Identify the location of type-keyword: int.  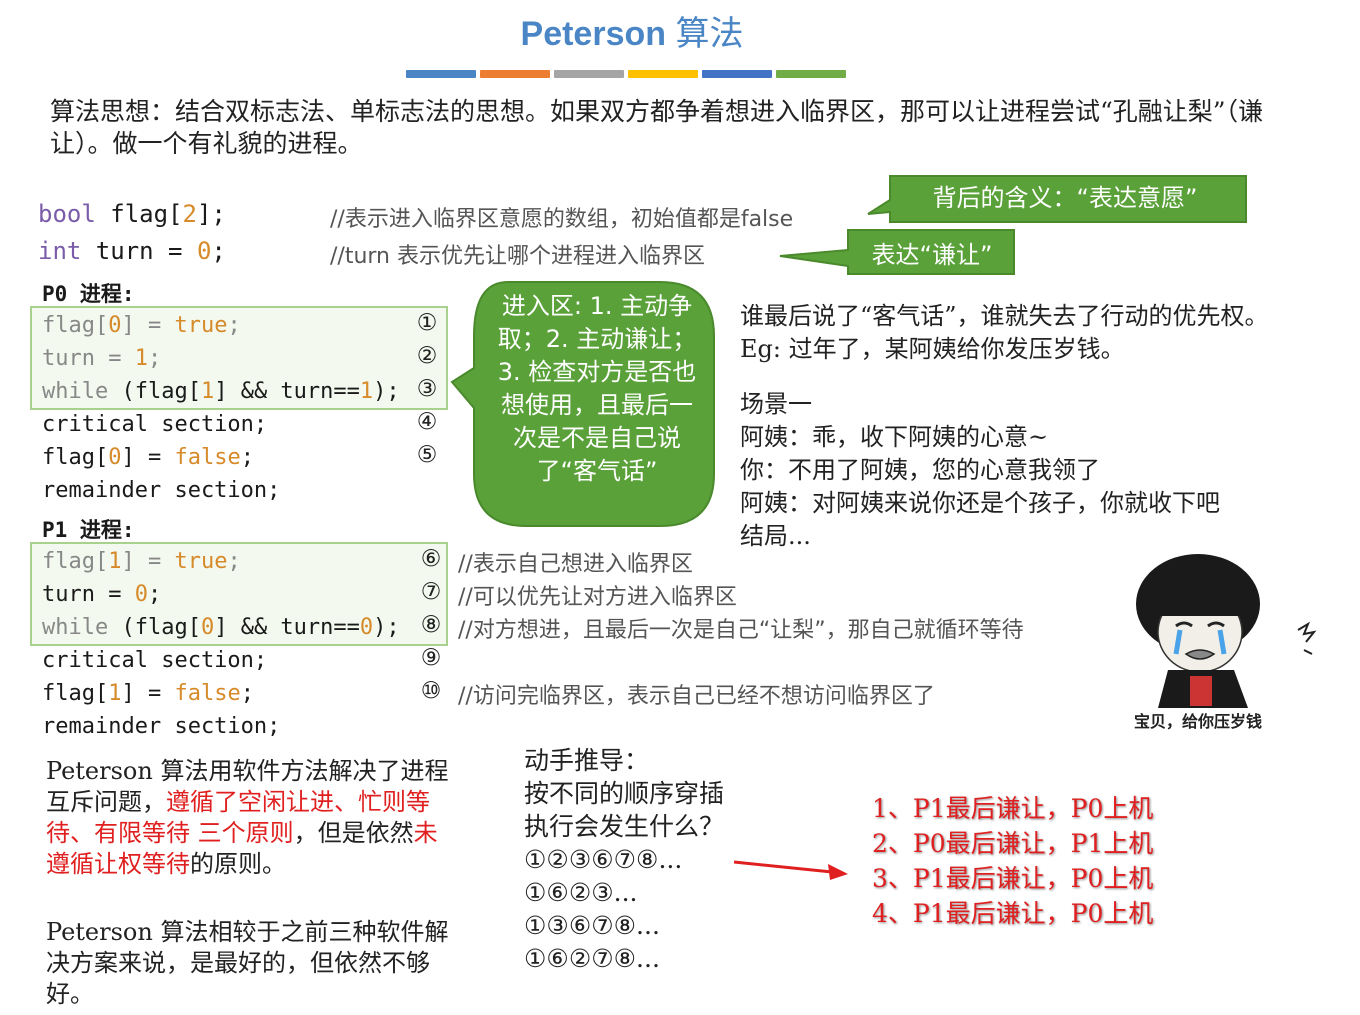
(60, 251).